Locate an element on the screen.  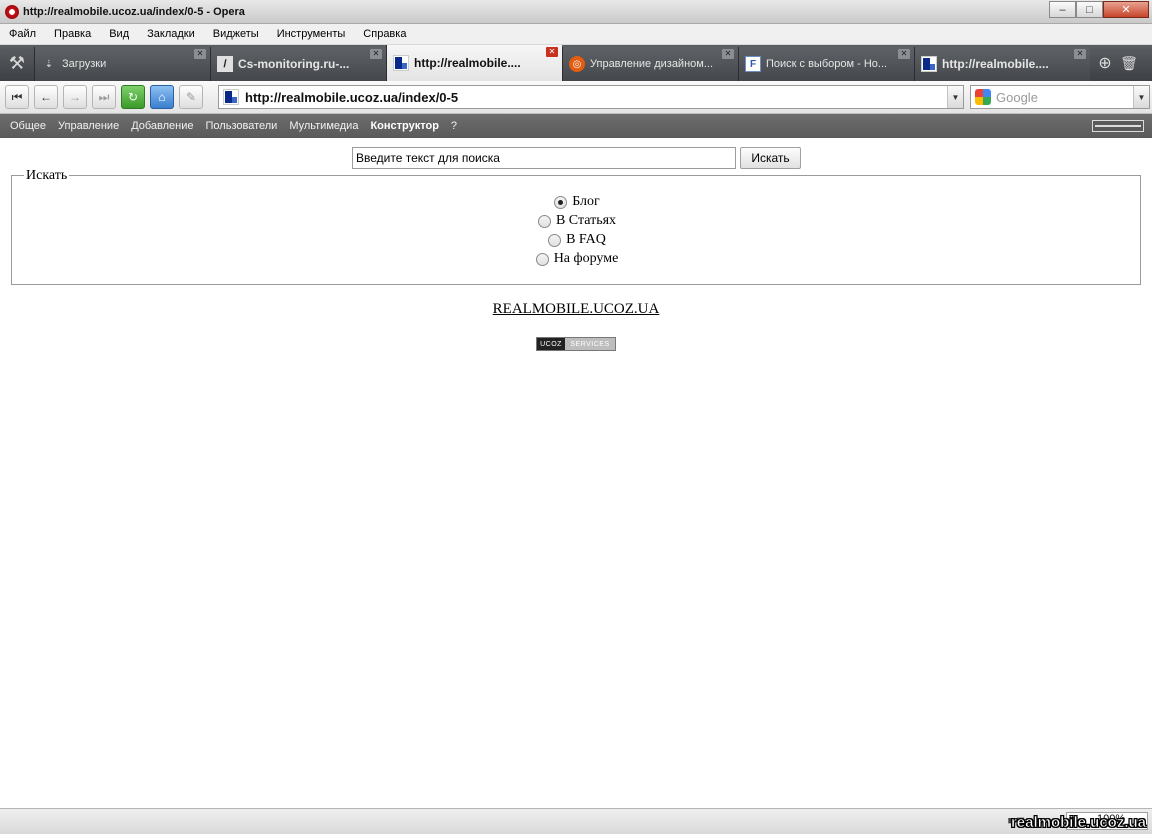
ucoz-menu-add: Добавление is located at coordinates (162, 126).